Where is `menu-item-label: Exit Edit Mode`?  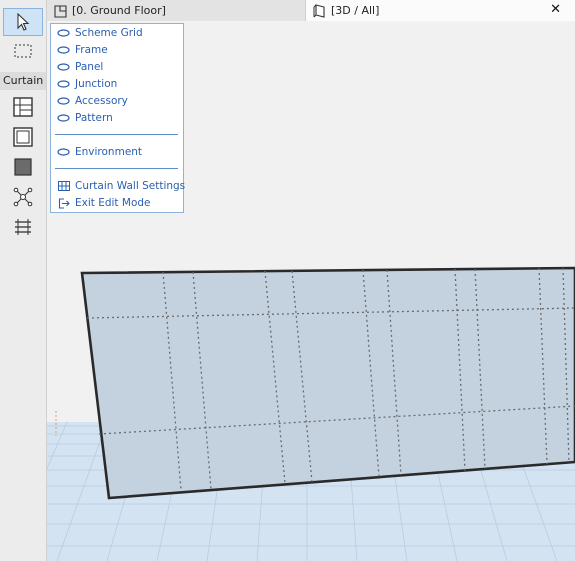 menu-item-label: Exit Edit Mode is located at coordinates (113, 203).